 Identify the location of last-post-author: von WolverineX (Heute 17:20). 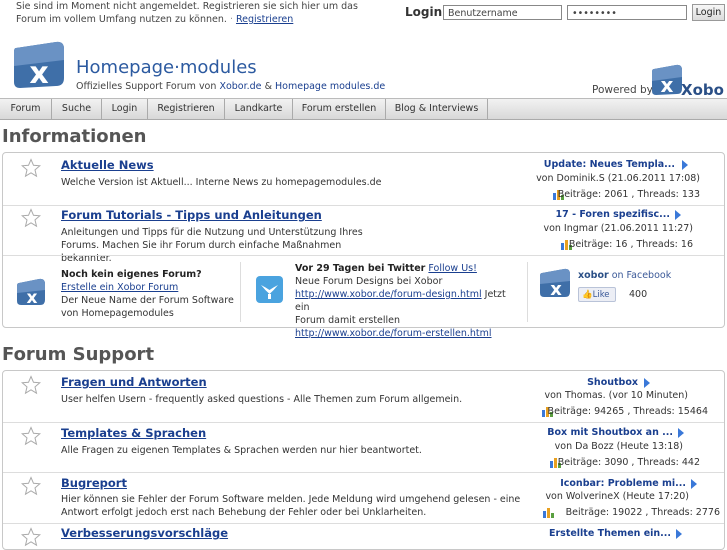
(617, 496).